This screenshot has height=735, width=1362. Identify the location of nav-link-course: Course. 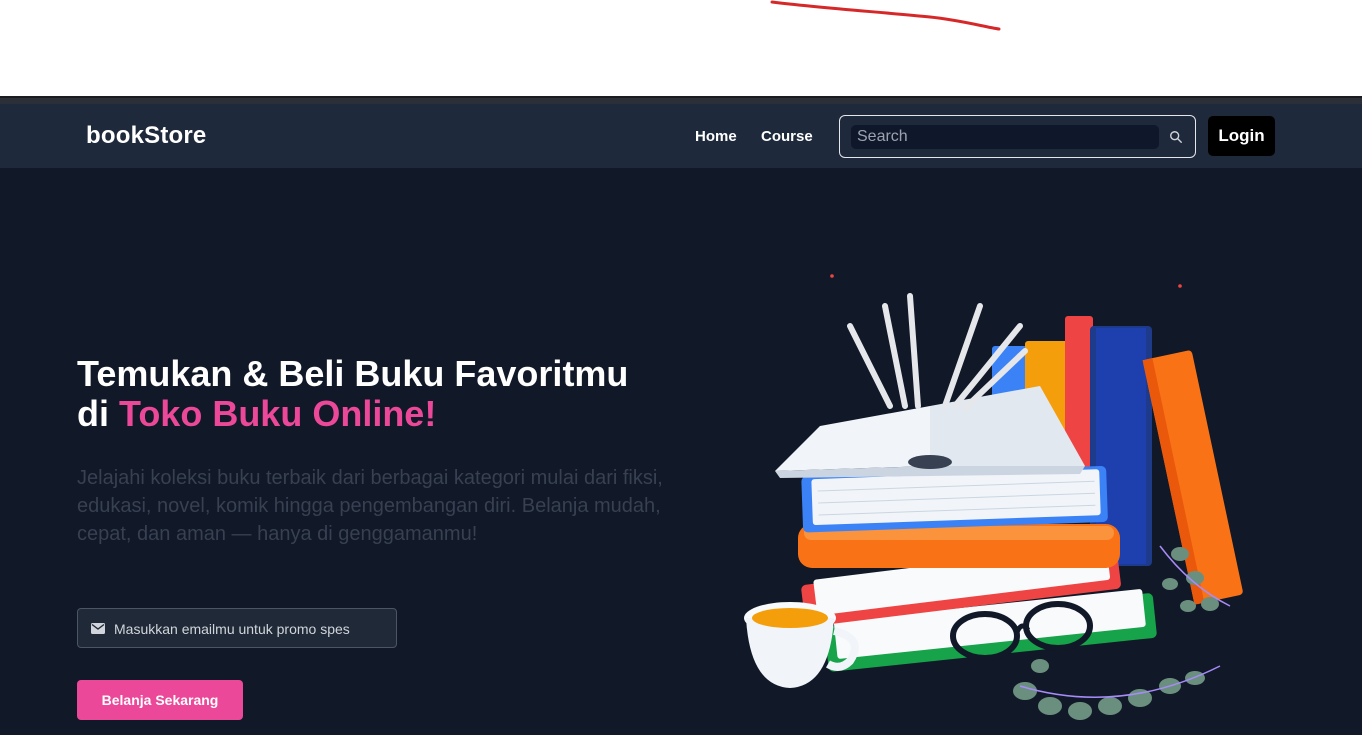
(787, 136).